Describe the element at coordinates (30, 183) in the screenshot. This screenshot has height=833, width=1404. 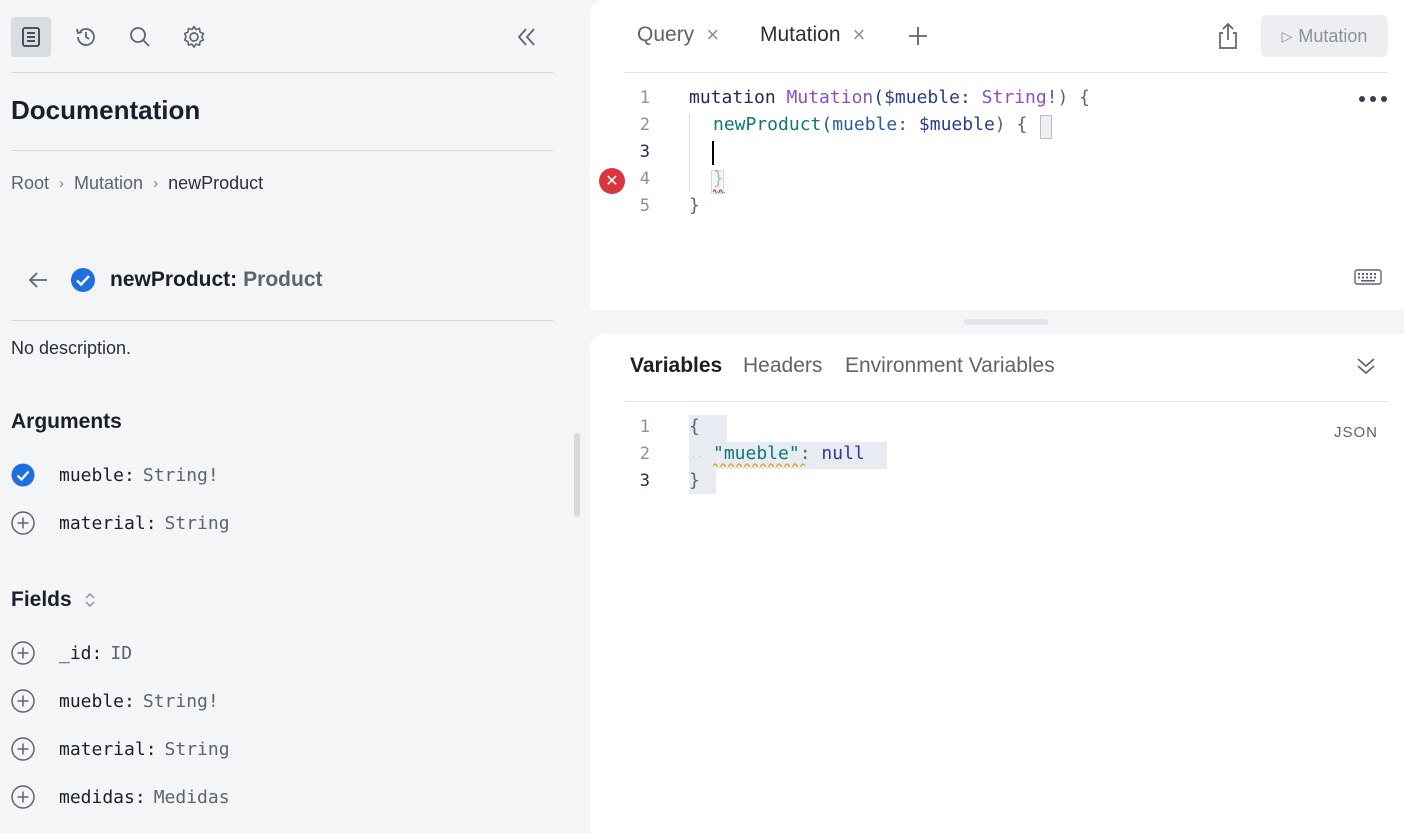
I see `breadcrumb-root: Root` at that location.